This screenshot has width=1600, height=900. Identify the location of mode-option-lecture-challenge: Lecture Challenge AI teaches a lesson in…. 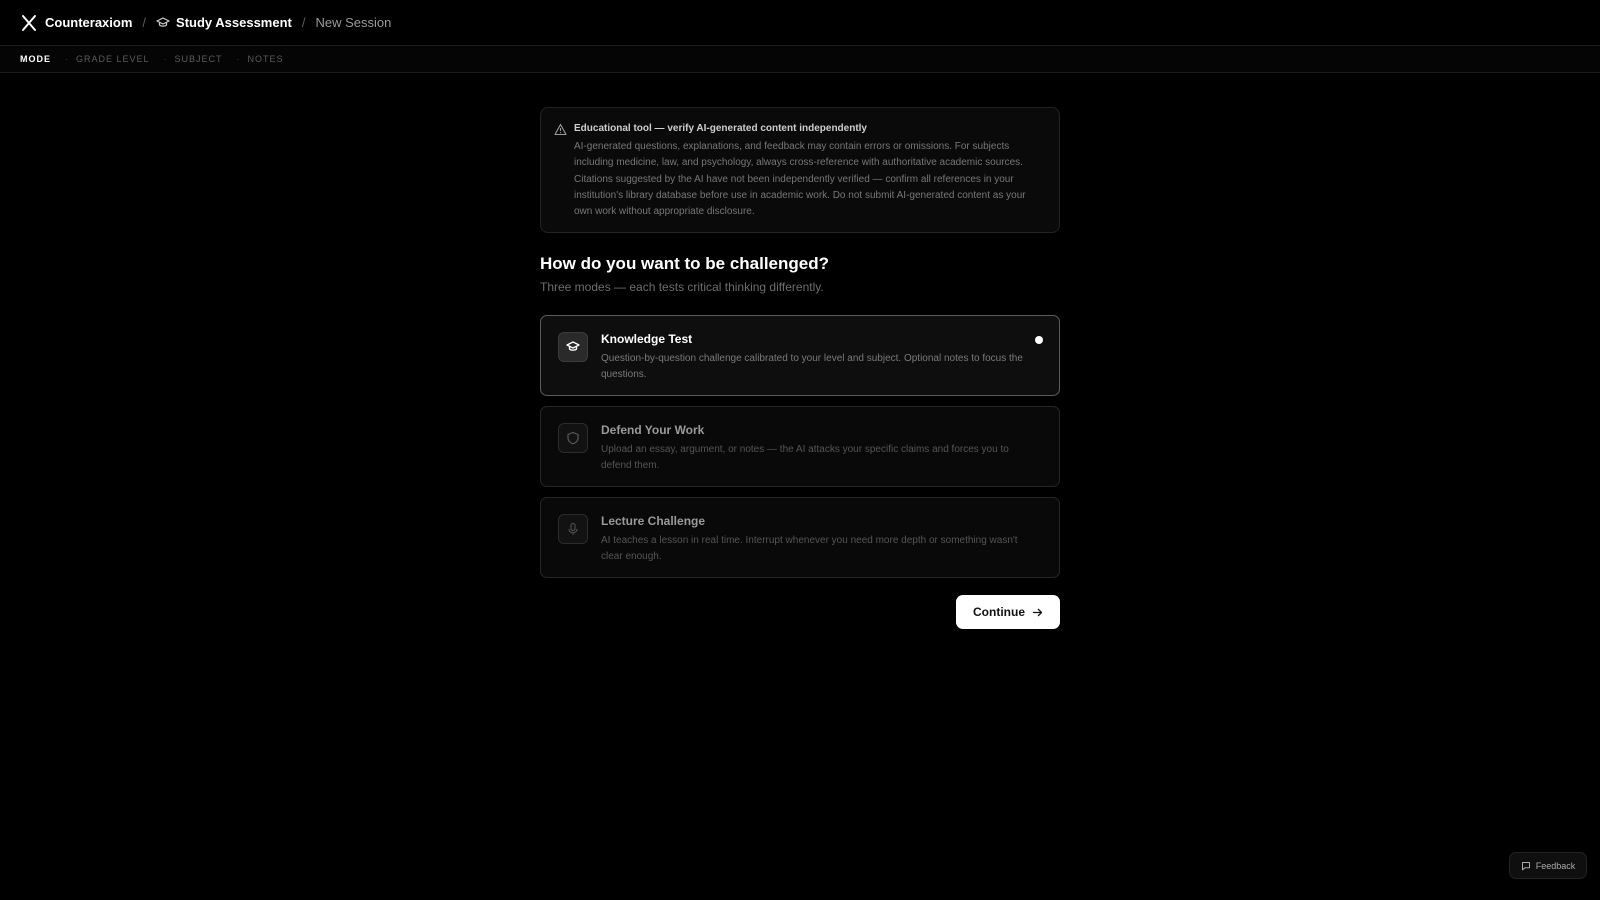
(800, 537).